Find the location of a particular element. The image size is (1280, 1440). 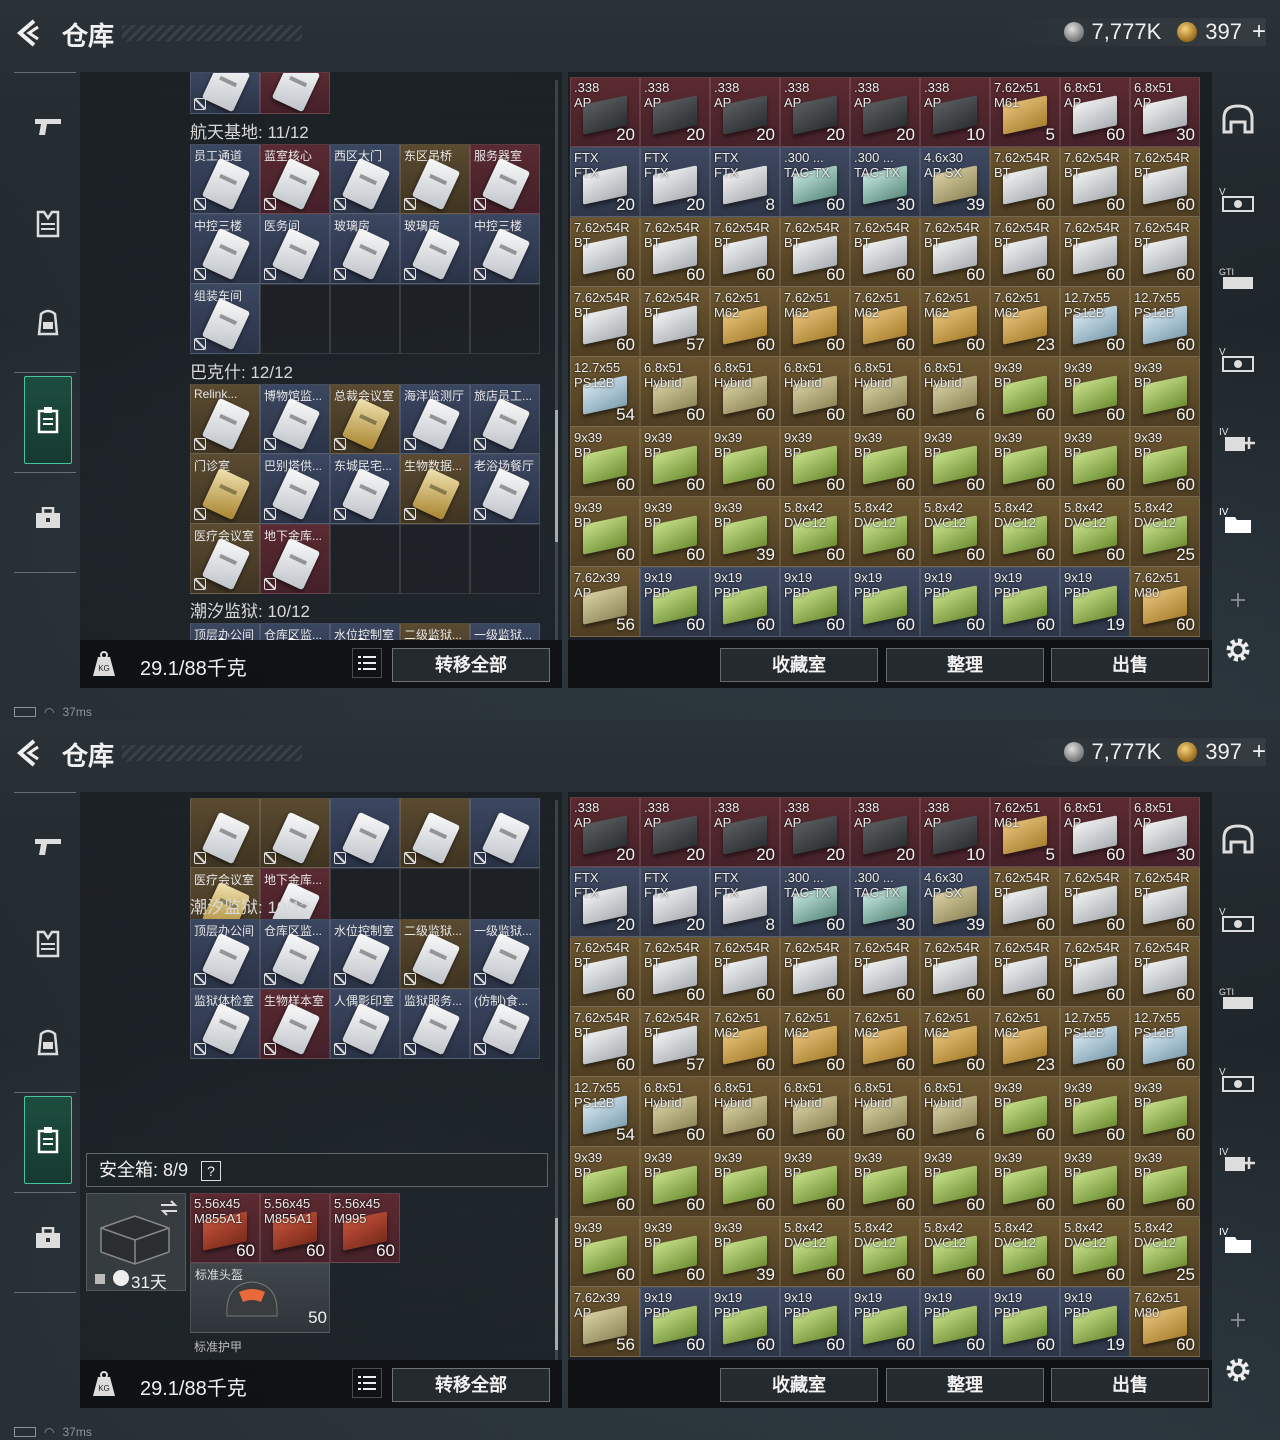

ammo-item: 6.8x51 Hybrid 6 is located at coordinates (955, 1112).